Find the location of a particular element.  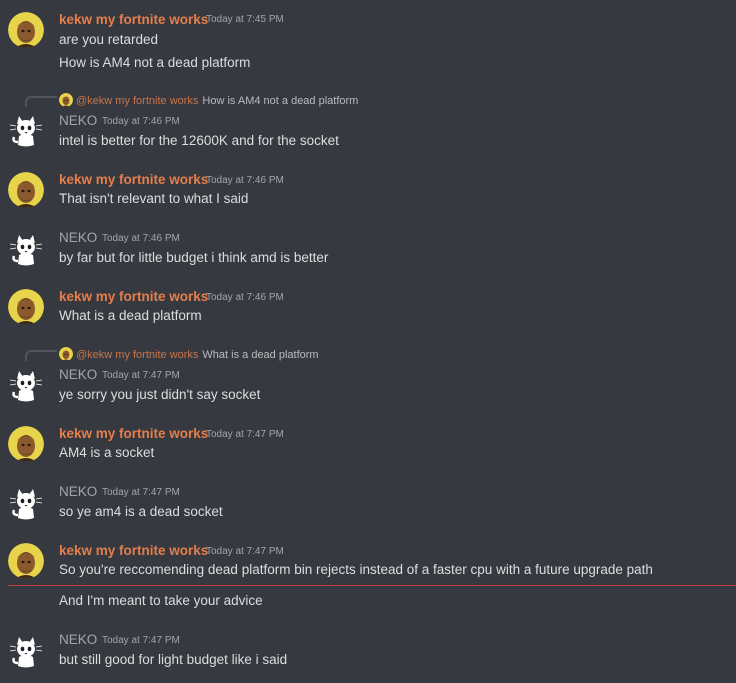

reply-text: How is AM4 not a dead platform is located at coordinates (280, 101).